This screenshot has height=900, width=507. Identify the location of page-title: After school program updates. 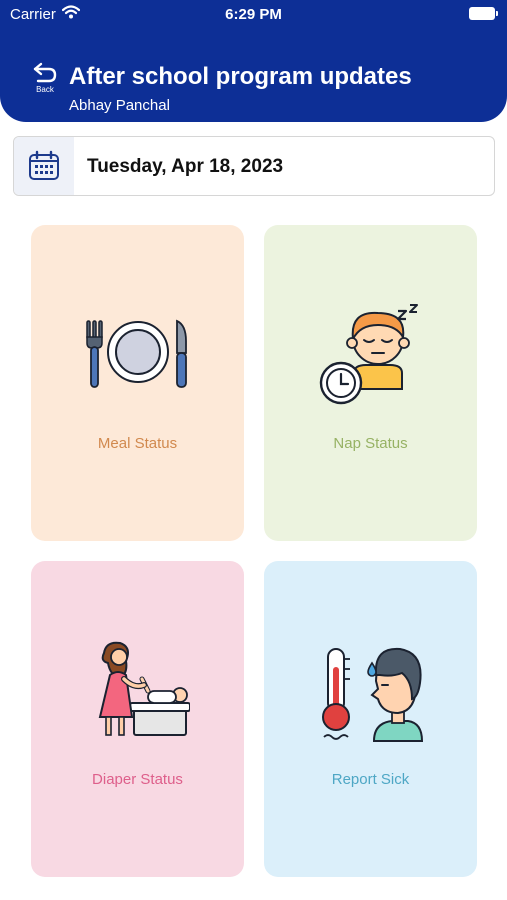
(240, 76).